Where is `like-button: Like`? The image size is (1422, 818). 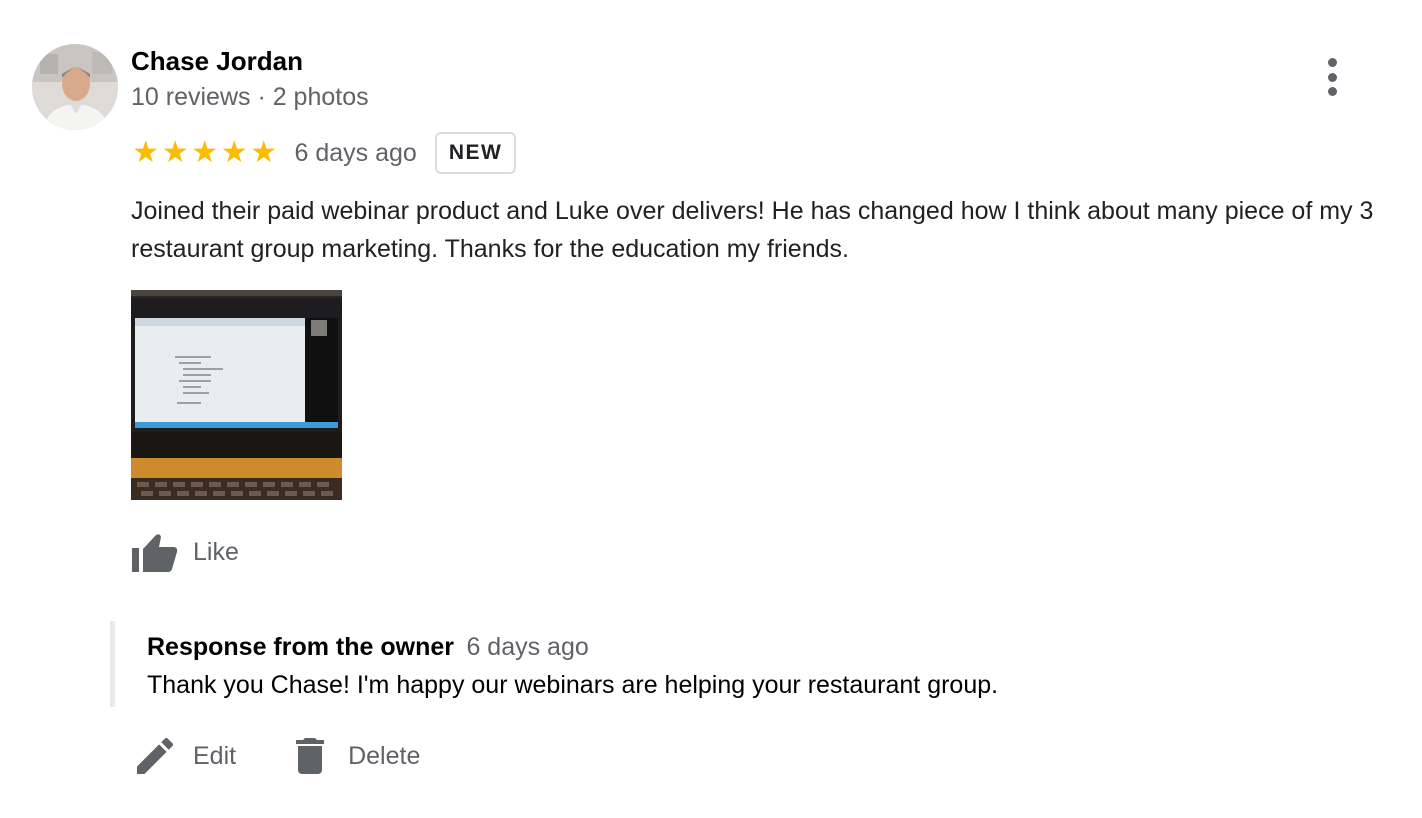 like-button: Like is located at coordinates (185, 552).